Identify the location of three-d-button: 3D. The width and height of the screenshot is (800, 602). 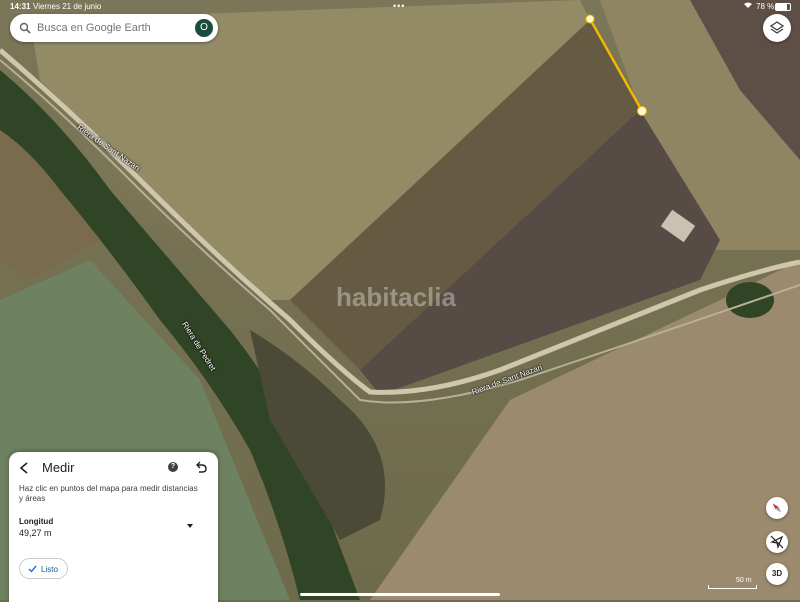
(777, 574).